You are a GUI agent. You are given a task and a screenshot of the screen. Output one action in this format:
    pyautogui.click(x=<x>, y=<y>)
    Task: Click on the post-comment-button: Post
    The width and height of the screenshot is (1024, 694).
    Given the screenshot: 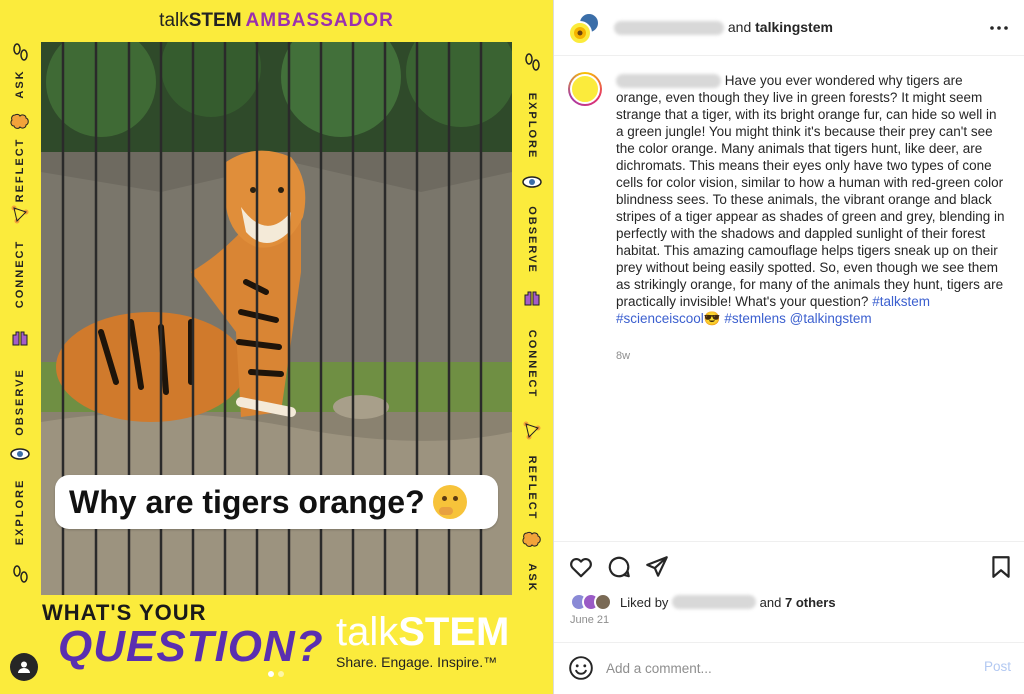 What is the action you would take?
    pyautogui.click(x=997, y=666)
    